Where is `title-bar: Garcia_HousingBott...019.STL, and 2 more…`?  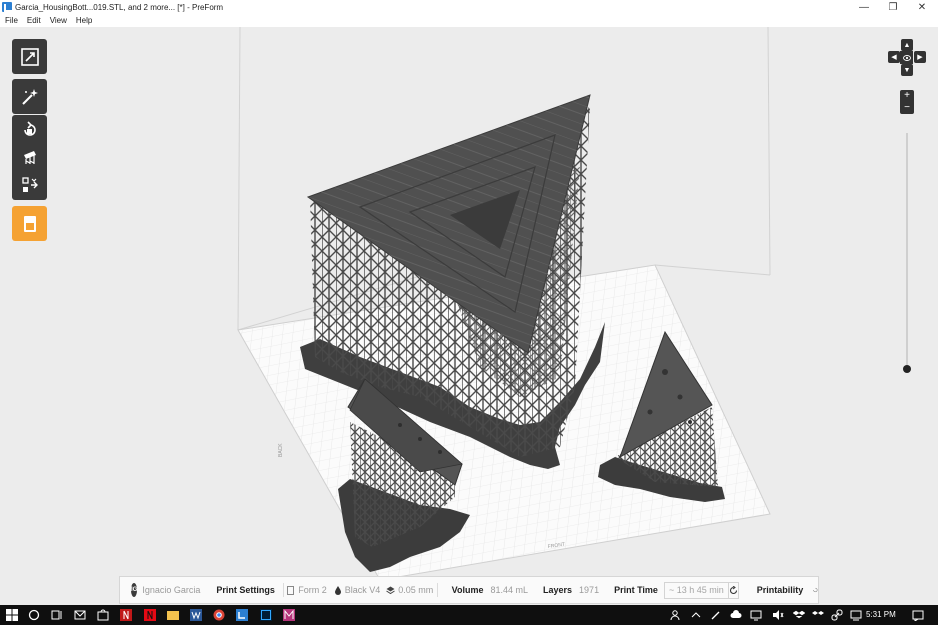 title-bar: Garcia_HousingBott...019.STL, and 2 more… is located at coordinates (469, 7).